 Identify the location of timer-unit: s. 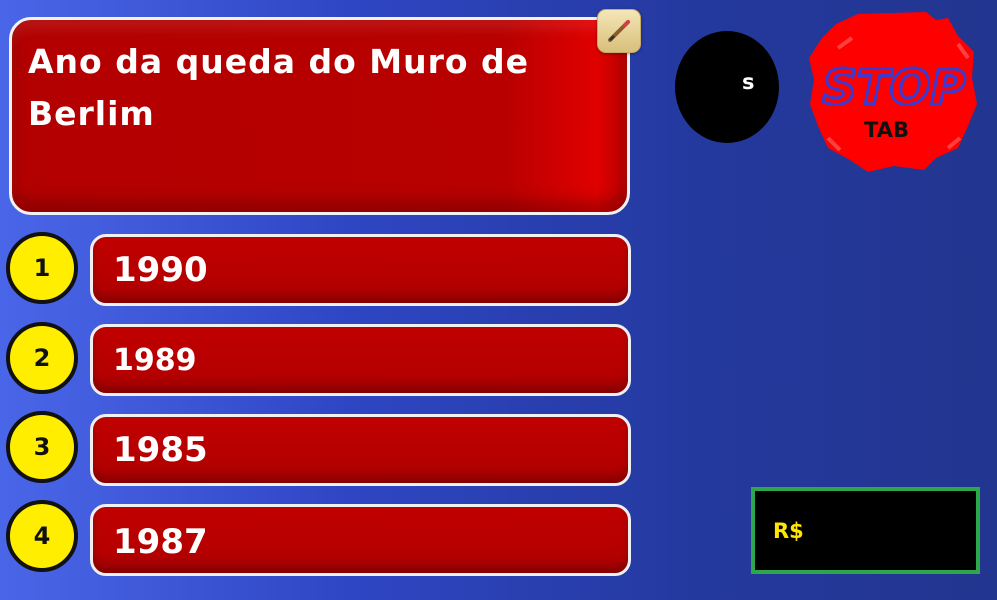
(748, 82).